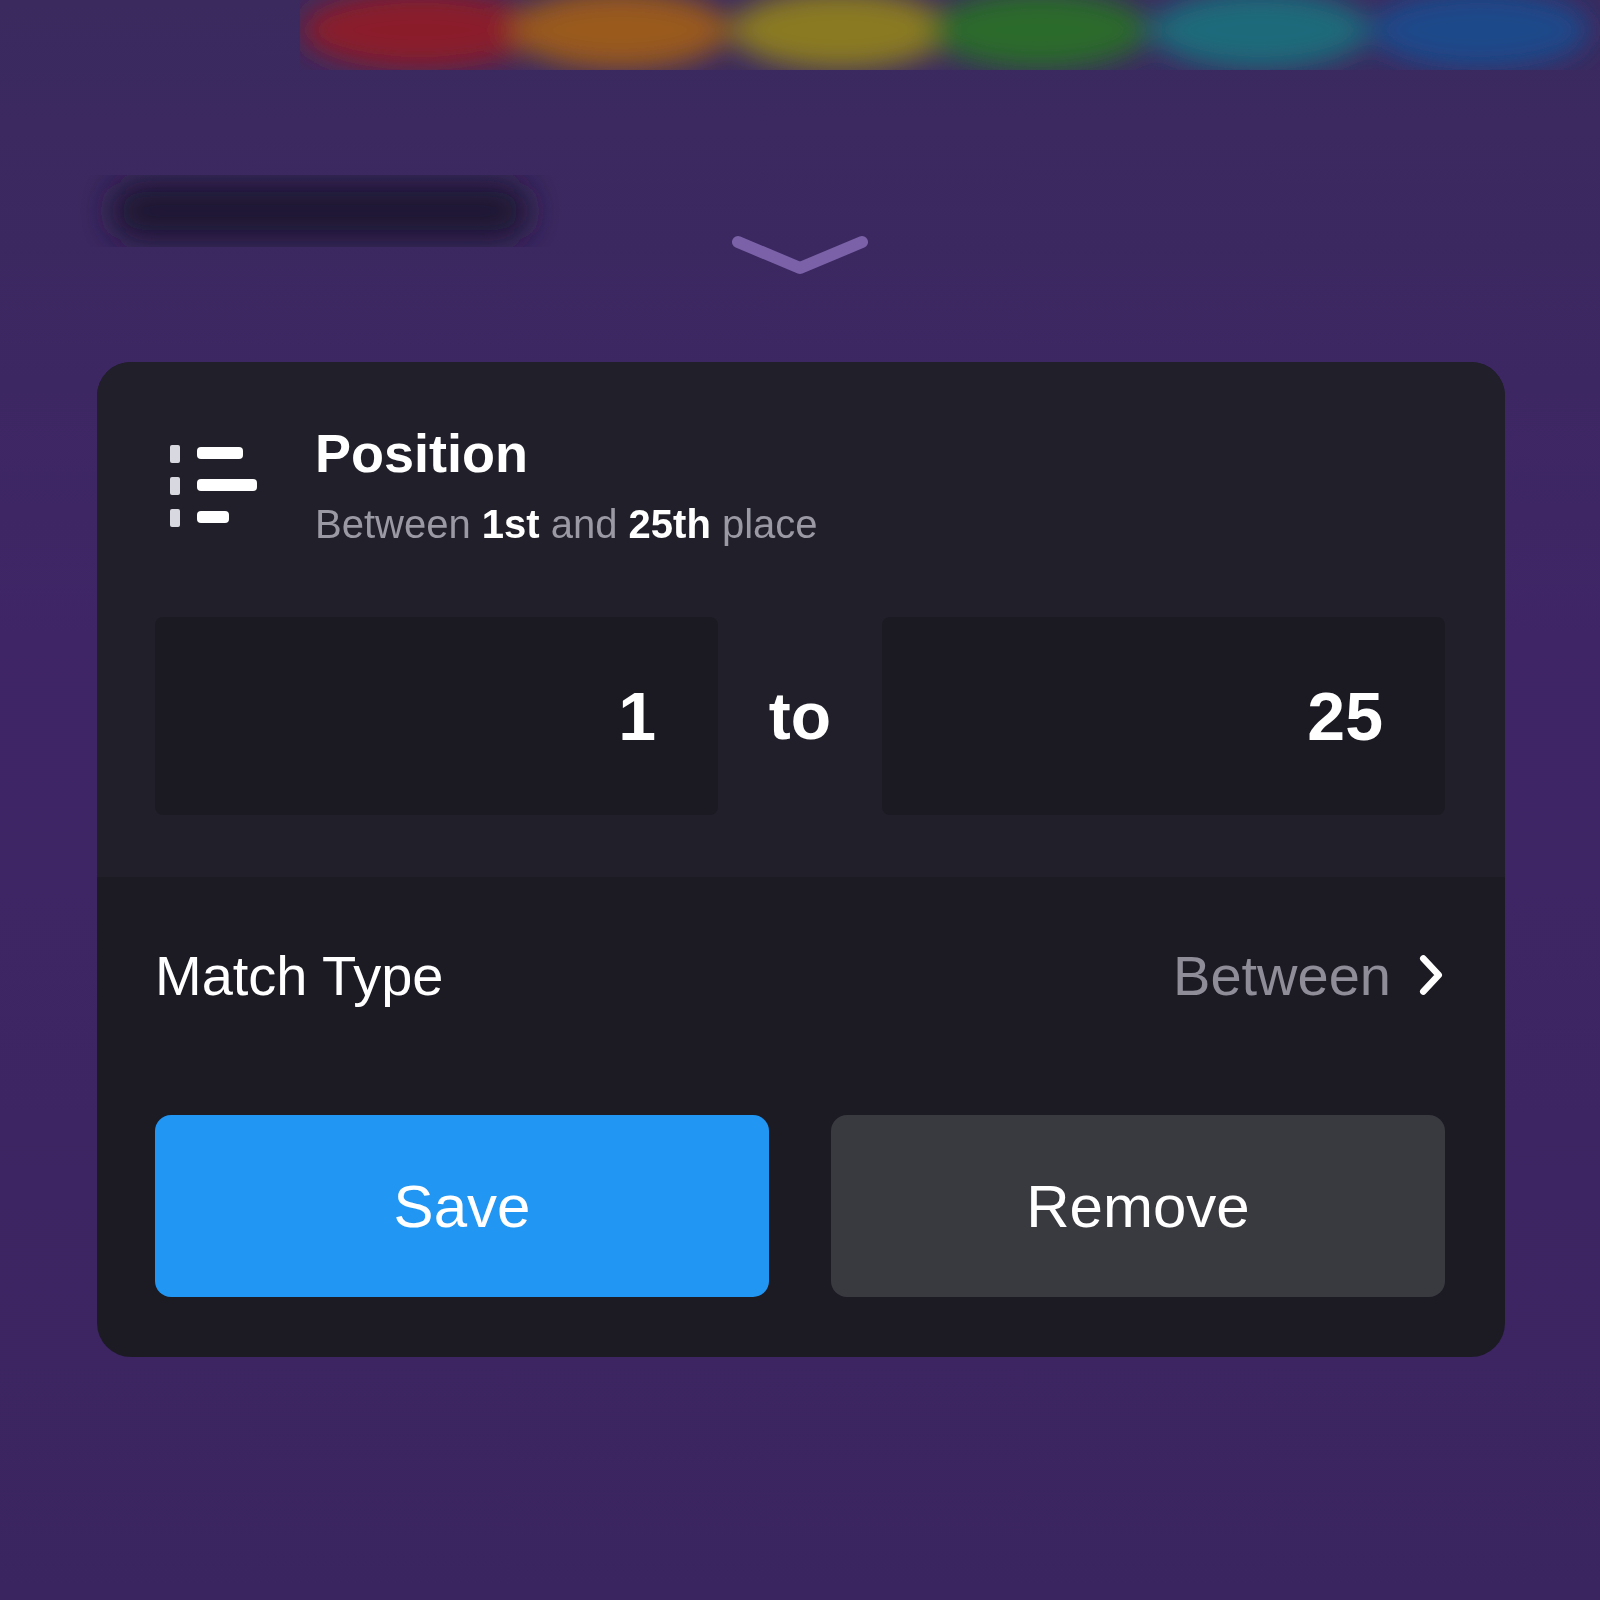  Describe the element at coordinates (300, 975) in the screenshot. I see `match-type-label: Match Type` at that location.